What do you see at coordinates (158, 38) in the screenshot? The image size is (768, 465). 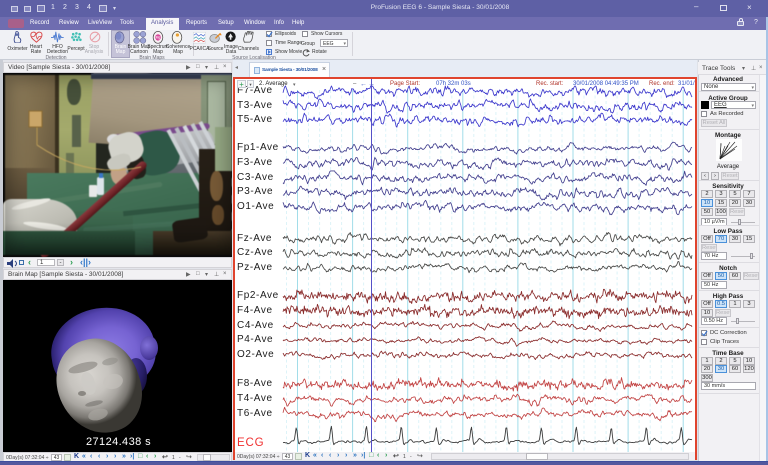 I see `svg-text: Mg` at bounding box center [158, 38].